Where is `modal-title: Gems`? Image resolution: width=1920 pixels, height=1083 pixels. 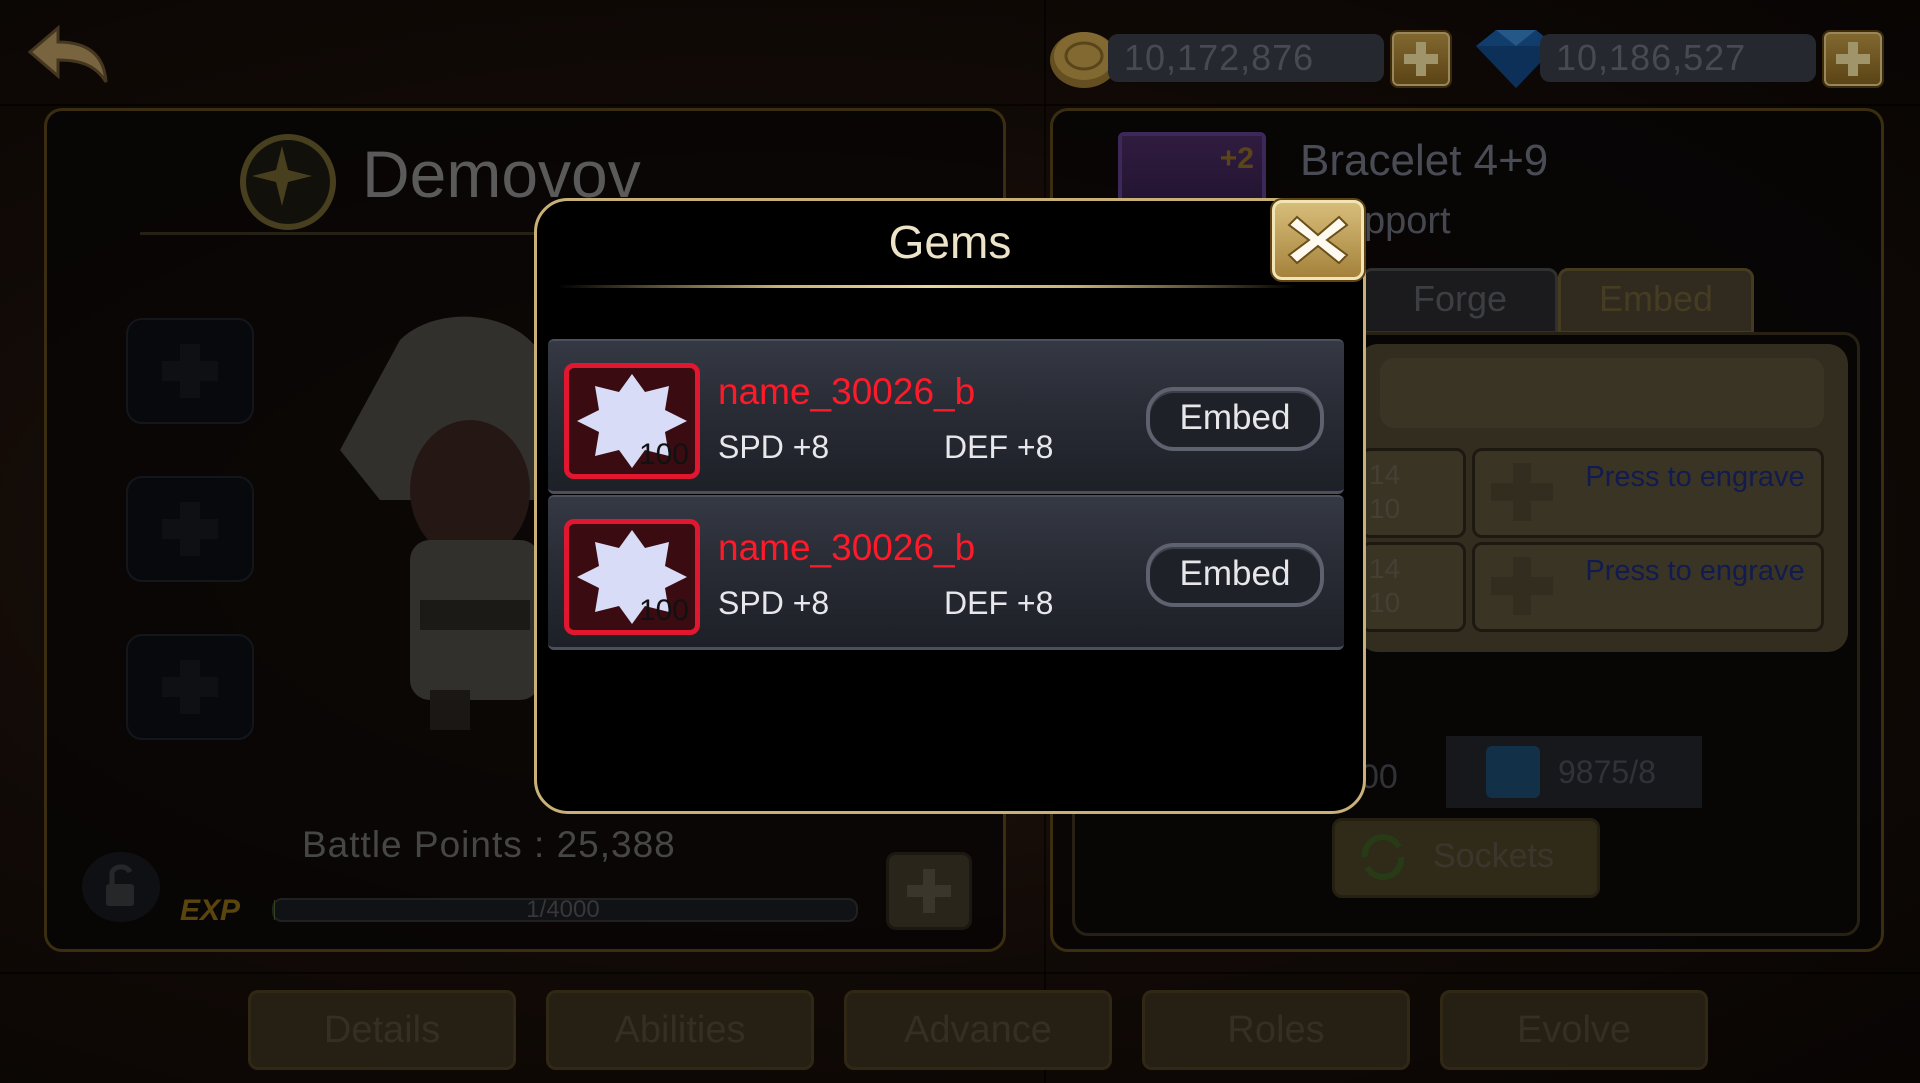
modal-title: Gems is located at coordinates (950, 242).